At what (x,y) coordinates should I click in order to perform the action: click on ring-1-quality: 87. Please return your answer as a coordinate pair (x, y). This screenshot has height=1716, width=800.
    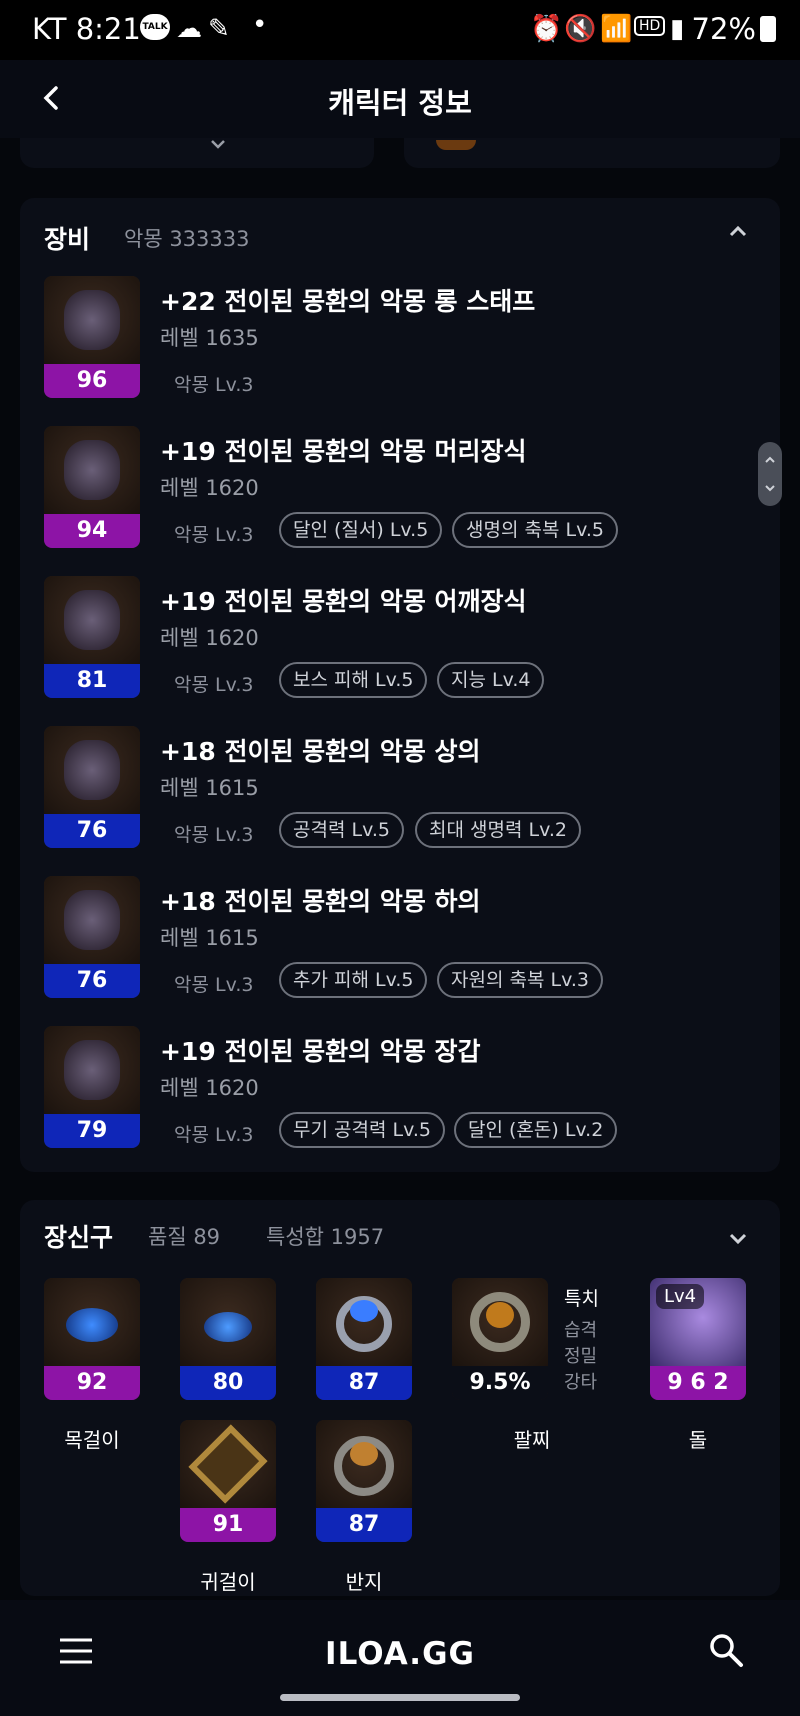
    Looking at the image, I should click on (364, 1383).